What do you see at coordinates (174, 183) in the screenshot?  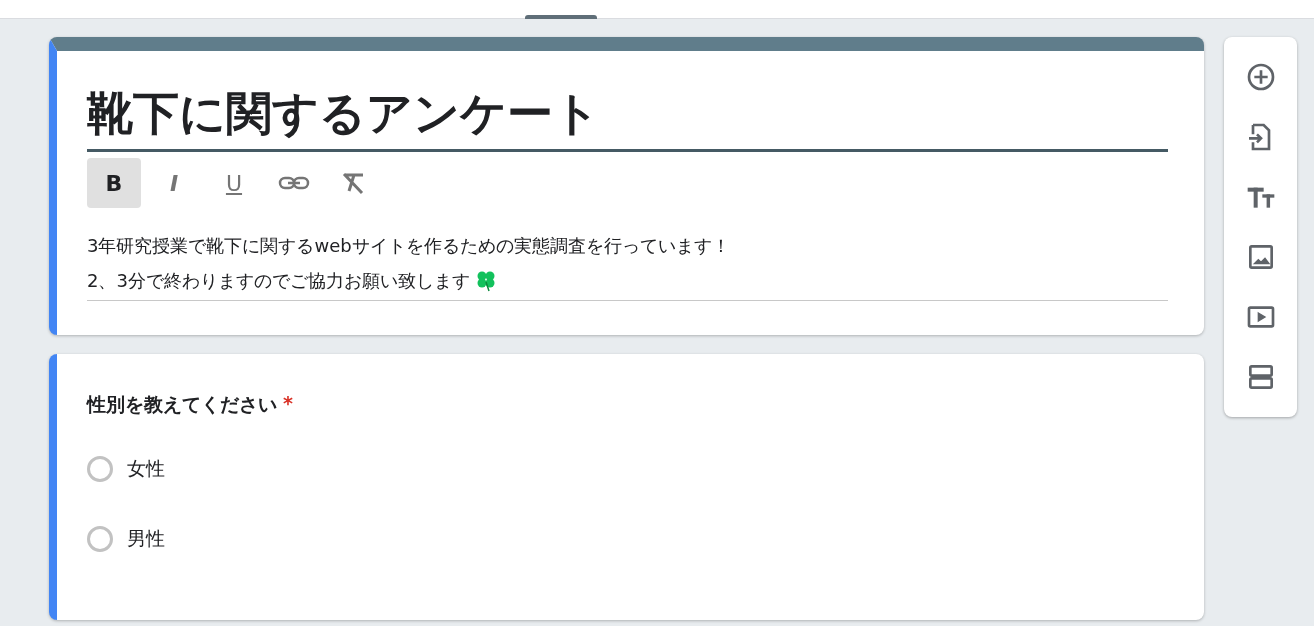 I see `italic-button: I` at bounding box center [174, 183].